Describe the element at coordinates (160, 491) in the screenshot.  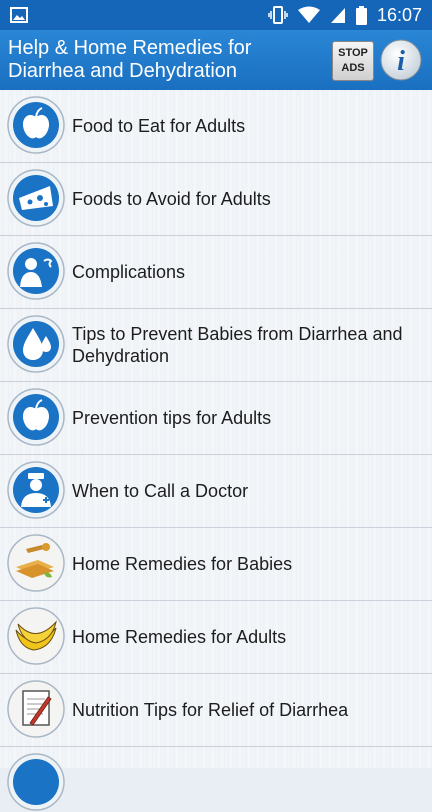
I see `list-item-label: When to Call a Doctor` at that location.